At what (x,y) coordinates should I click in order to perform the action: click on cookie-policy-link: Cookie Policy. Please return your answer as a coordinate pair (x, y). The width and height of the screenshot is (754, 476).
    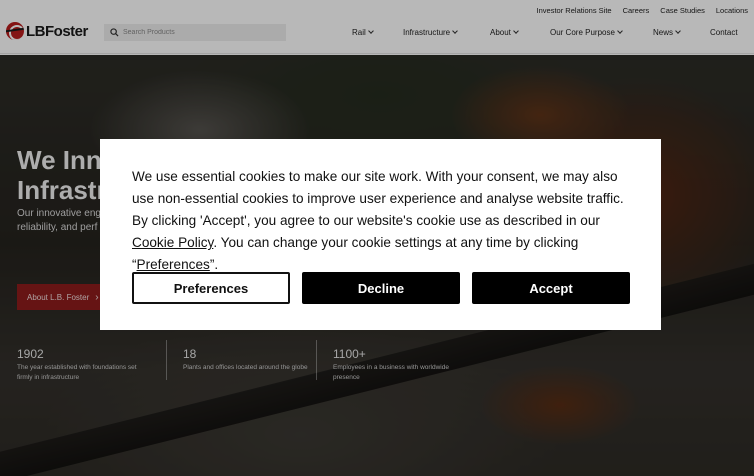
    Looking at the image, I should click on (172, 242).